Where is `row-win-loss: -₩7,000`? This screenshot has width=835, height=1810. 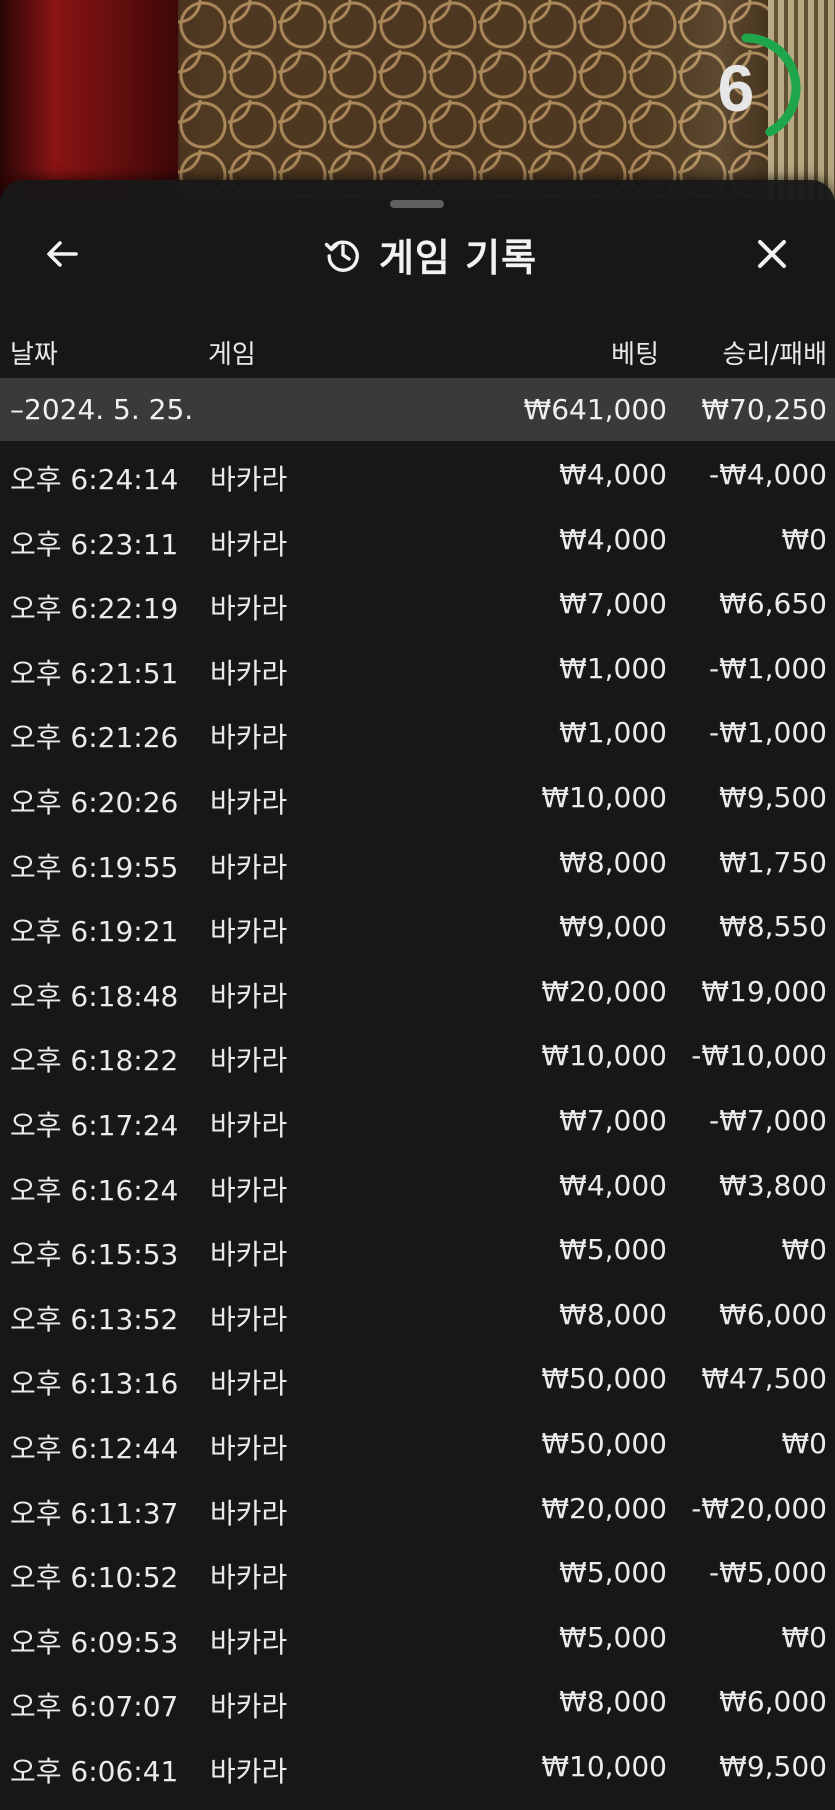
row-win-loss: -₩7,000 is located at coordinates (768, 1120).